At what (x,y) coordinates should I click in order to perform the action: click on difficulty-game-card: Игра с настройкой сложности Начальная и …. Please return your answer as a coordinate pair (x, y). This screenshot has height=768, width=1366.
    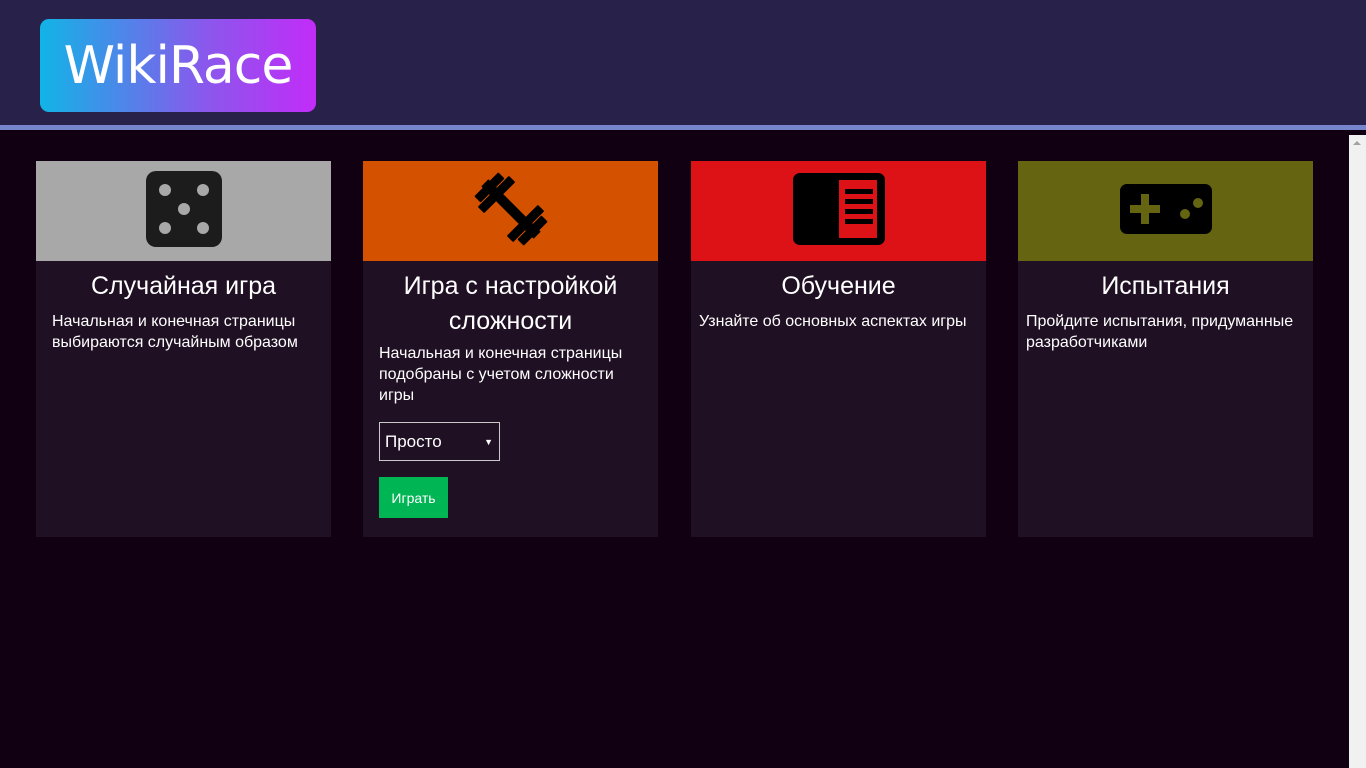
    Looking at the image, I should click on (510, 349).